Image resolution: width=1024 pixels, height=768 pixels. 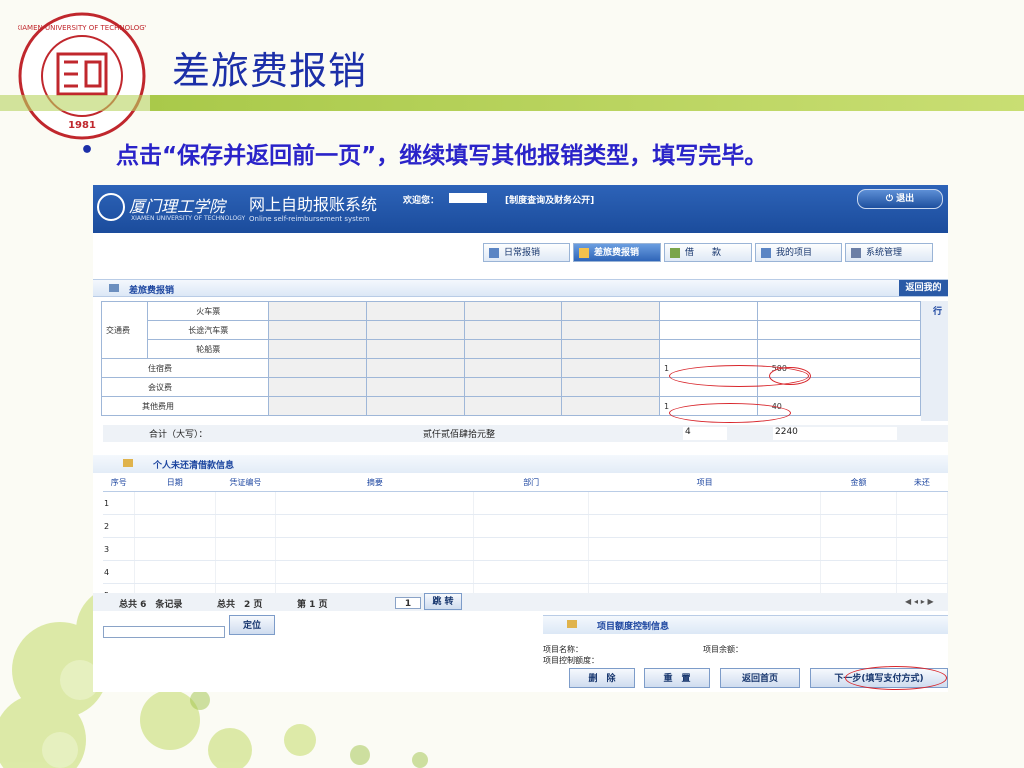 I want to click on welcome-label: 欢迎您：, so click(x=421, y=201).